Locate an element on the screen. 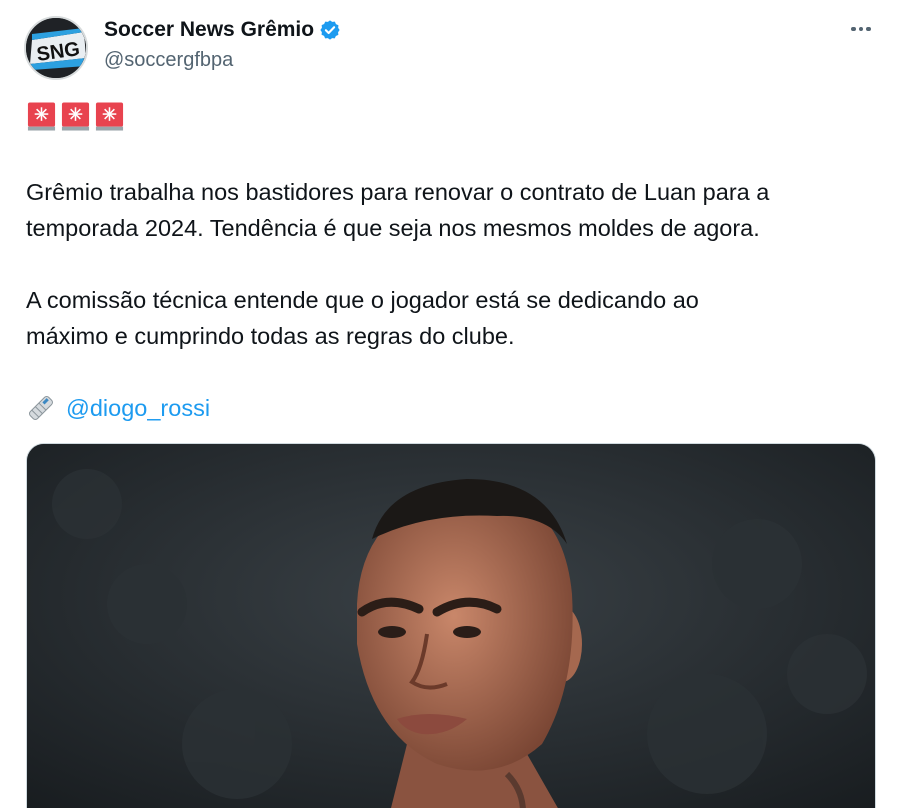 This screenshot has height=808, width=912. author-handle: @soccergfbpa is located at coordinates (168, 60).